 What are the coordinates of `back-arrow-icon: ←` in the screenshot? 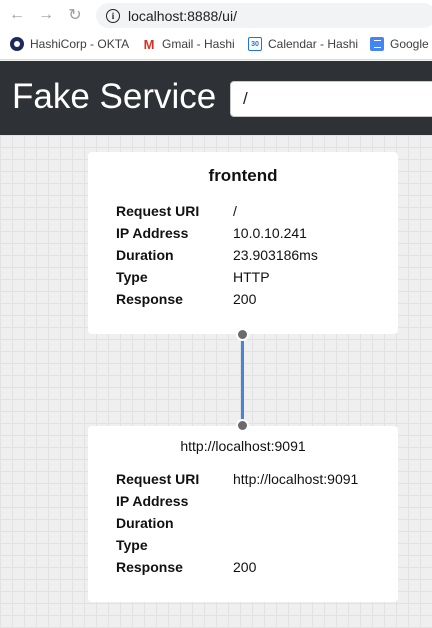 It's located at (17, 15).